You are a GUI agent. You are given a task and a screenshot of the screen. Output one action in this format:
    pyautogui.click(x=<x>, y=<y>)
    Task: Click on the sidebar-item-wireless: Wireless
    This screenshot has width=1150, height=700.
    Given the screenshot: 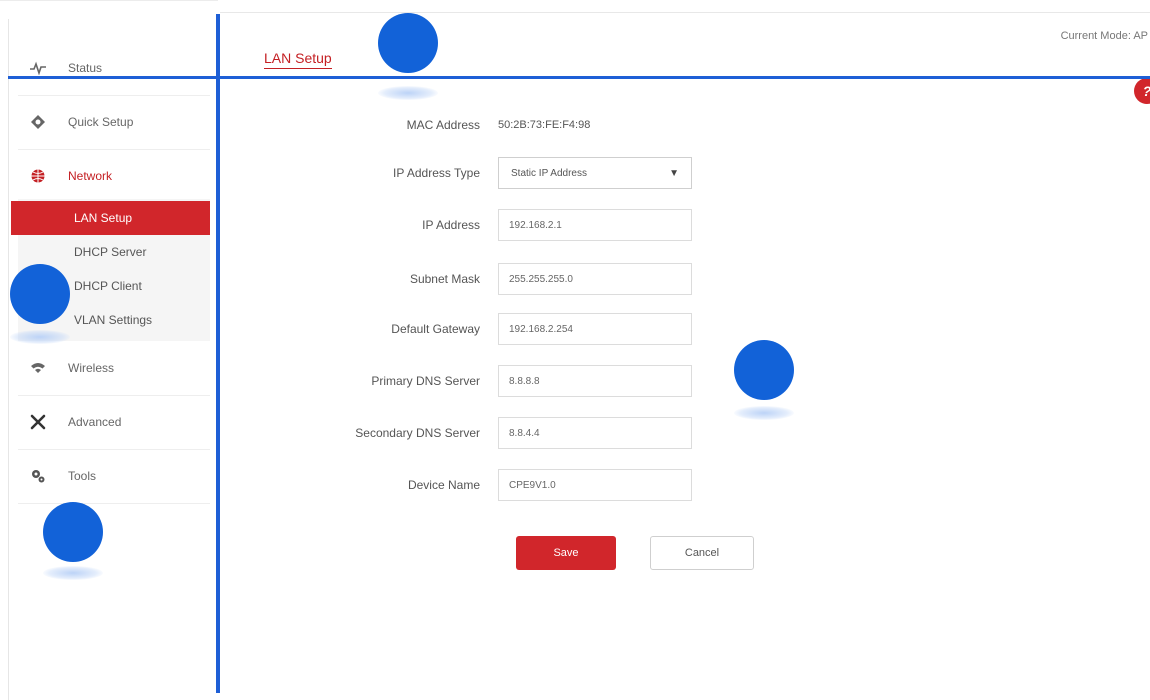 What is the action you would take?
    pyautogui.click(x=114, y=368)
    